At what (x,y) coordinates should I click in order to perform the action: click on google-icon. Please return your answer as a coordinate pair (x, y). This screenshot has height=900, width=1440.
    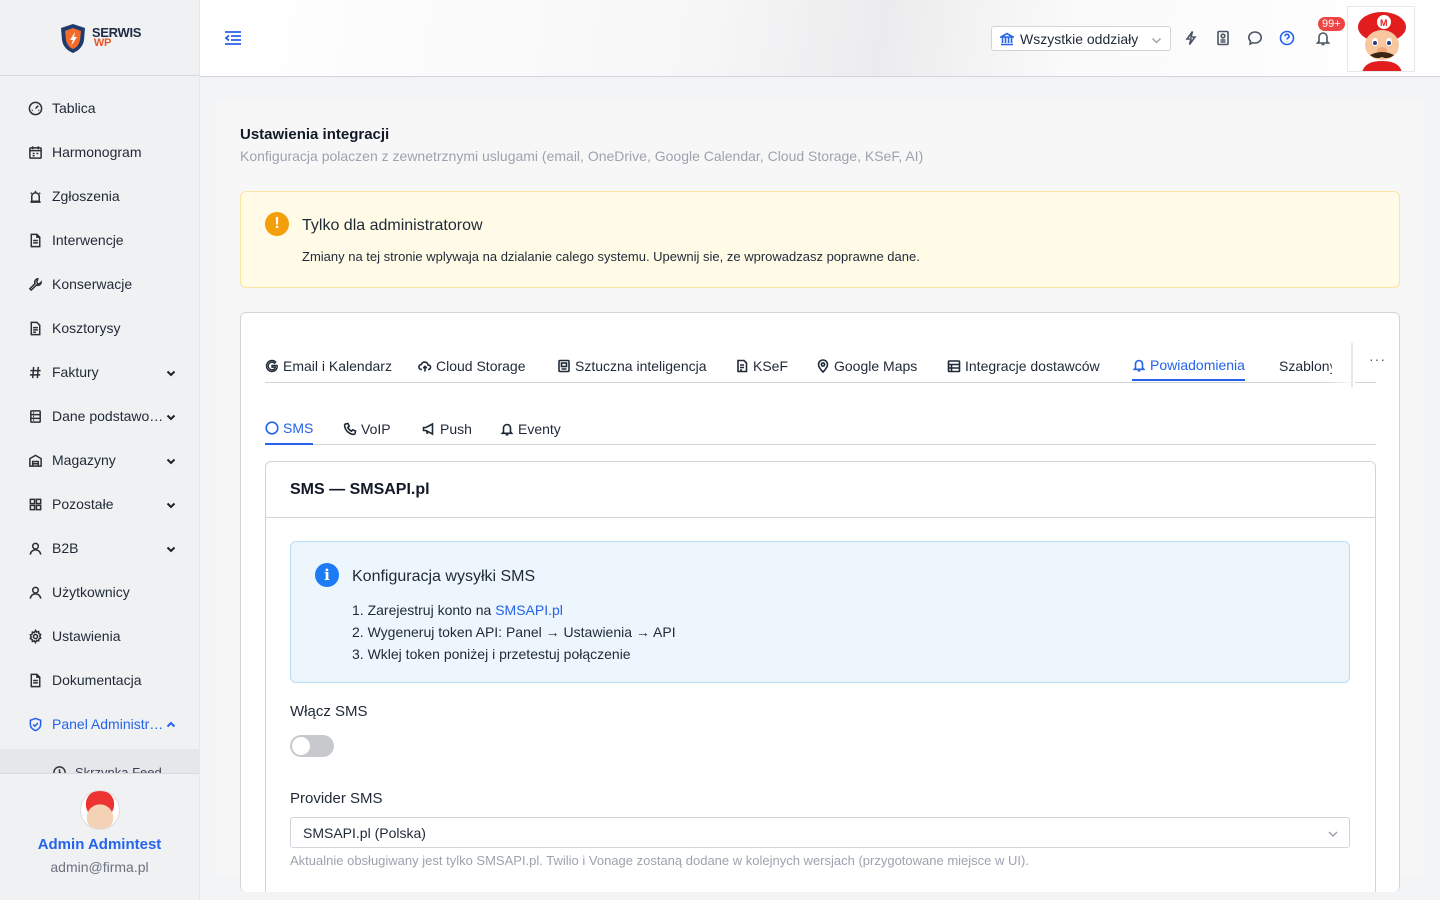
    Looking at the image, I should click on (271, 366).